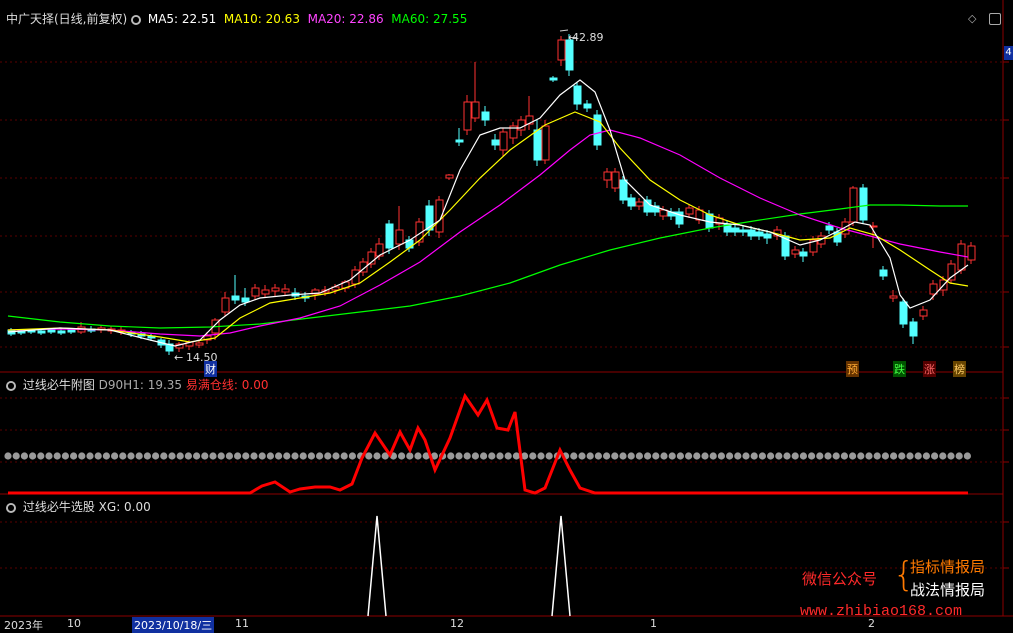 The height and width of the screenshot is (633, 1013). I want to click on right-badge: 4, so click(1008, 53).